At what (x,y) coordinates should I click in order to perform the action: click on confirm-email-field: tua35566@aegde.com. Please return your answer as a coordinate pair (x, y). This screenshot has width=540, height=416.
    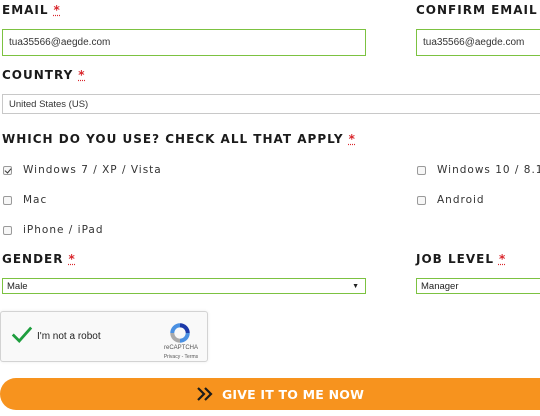
    Looking at the image, I should click on (478, 42).